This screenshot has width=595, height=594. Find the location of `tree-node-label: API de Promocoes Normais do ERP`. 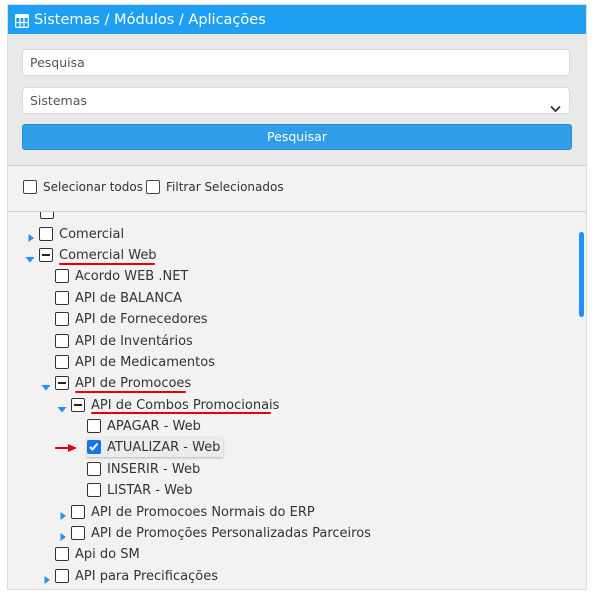

tree-node-label: API de Promocoes Normais do ERP is located at coordinates (203, 512).